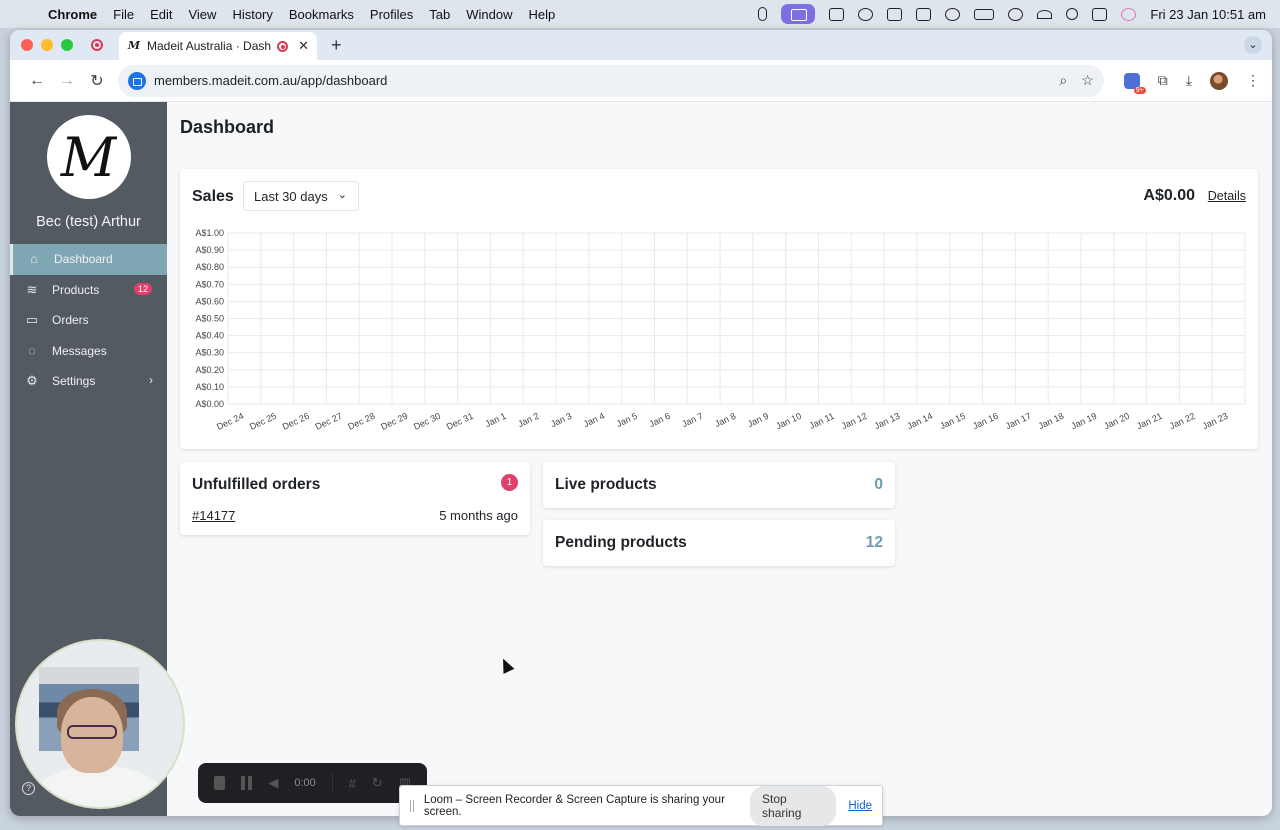 The image size is (1280, 830). Describe the element at coordinates (391, 14) in the screenshot. I see `menu-profiles: Profiles` at that location.